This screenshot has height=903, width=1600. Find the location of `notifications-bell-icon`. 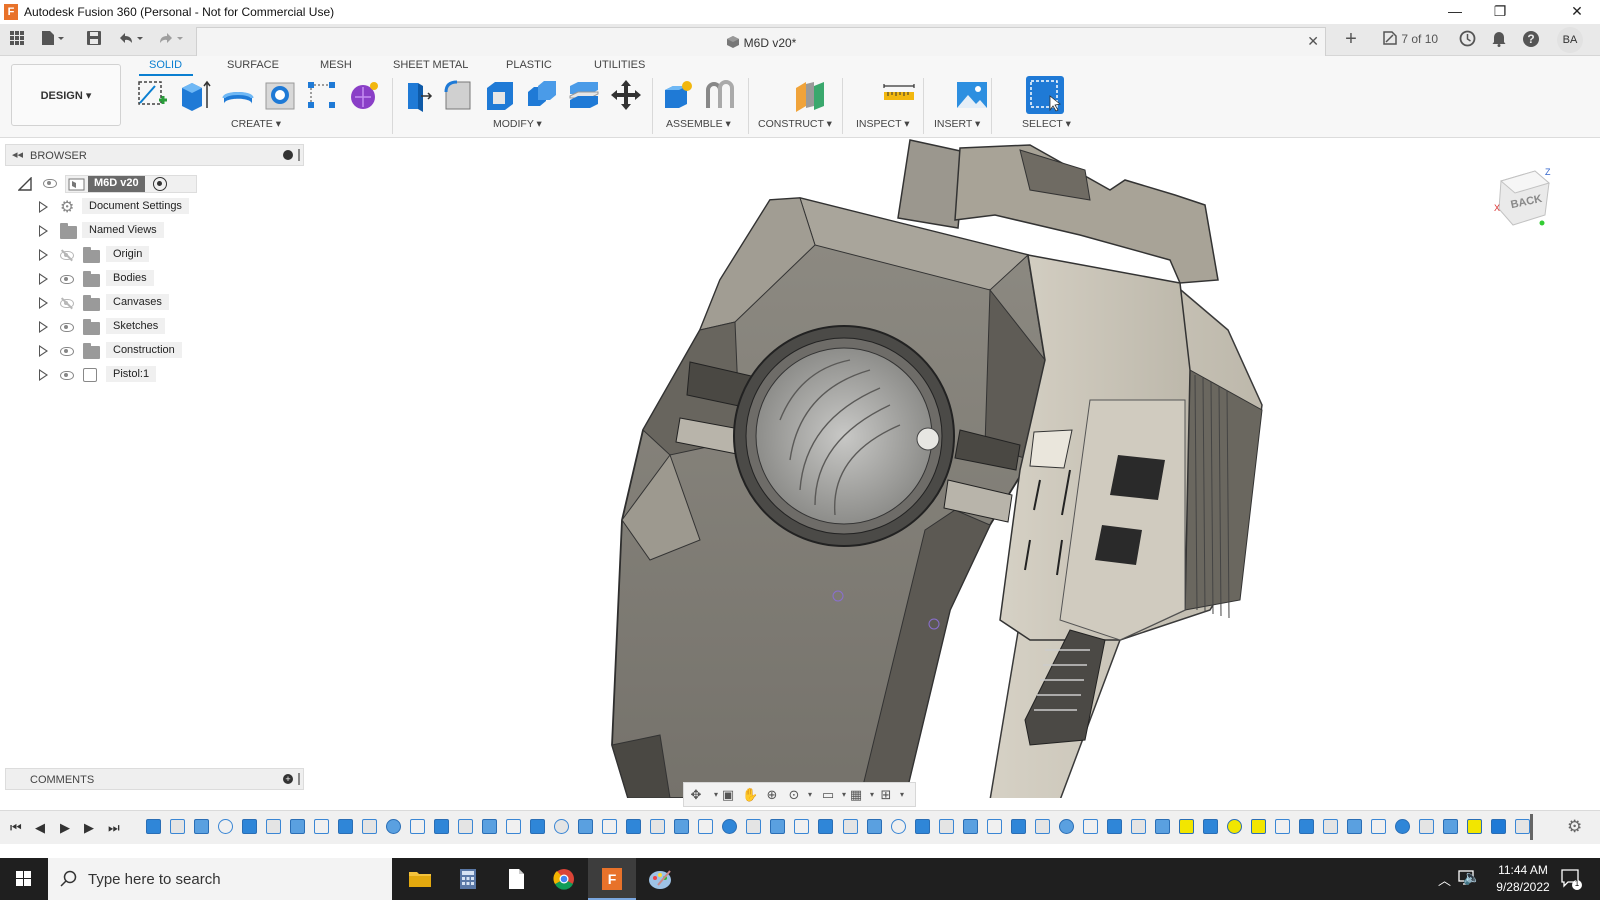

notifications-bell-icon is located at coordinates (1499, 40).